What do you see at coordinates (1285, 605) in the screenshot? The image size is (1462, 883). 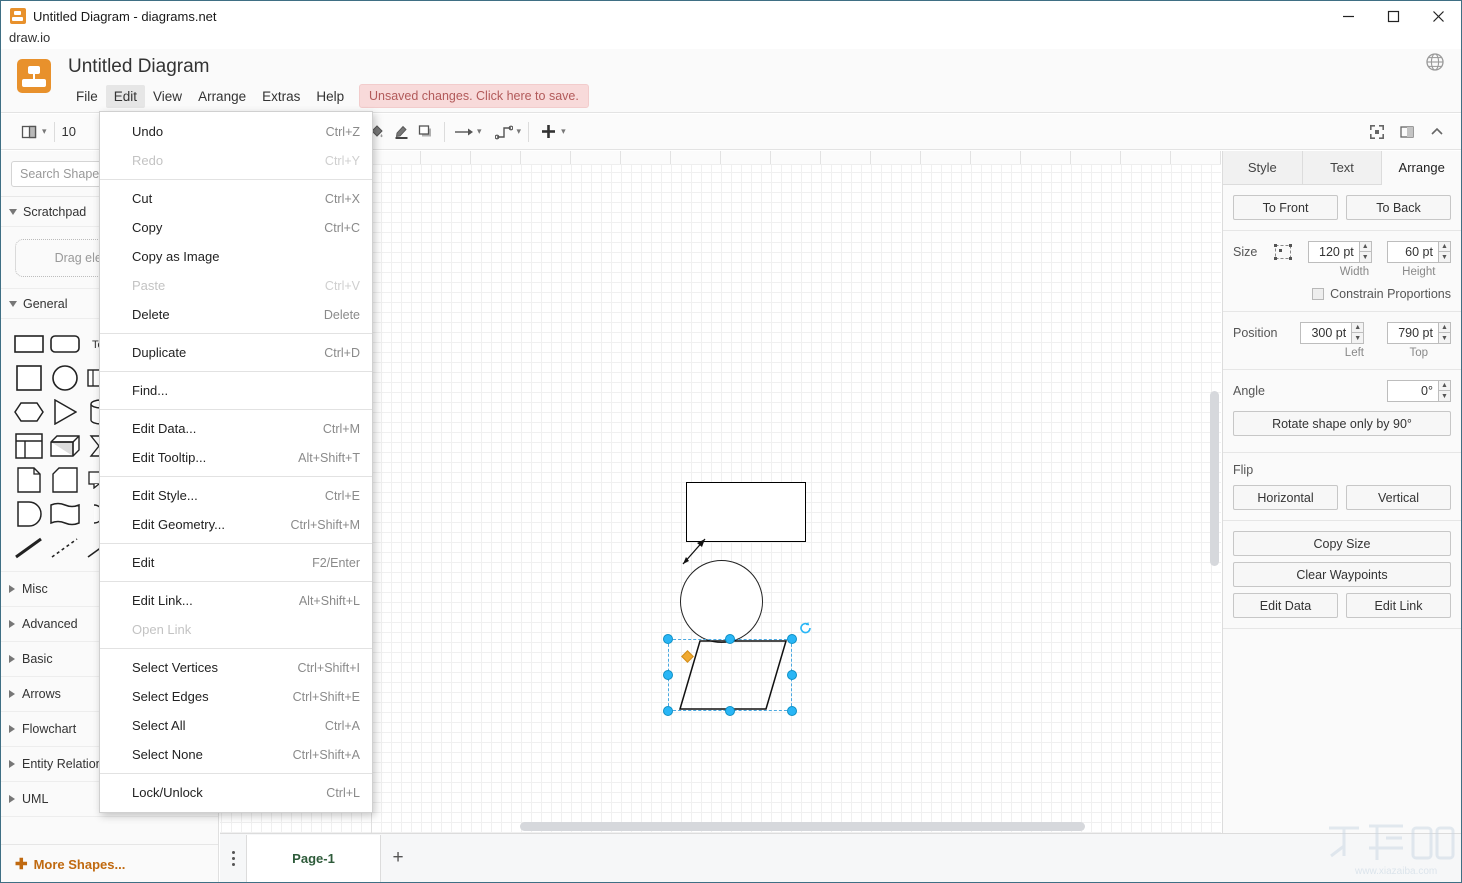 I see `edit-data-button: Edit Data` at bounding box center [1285, 605].